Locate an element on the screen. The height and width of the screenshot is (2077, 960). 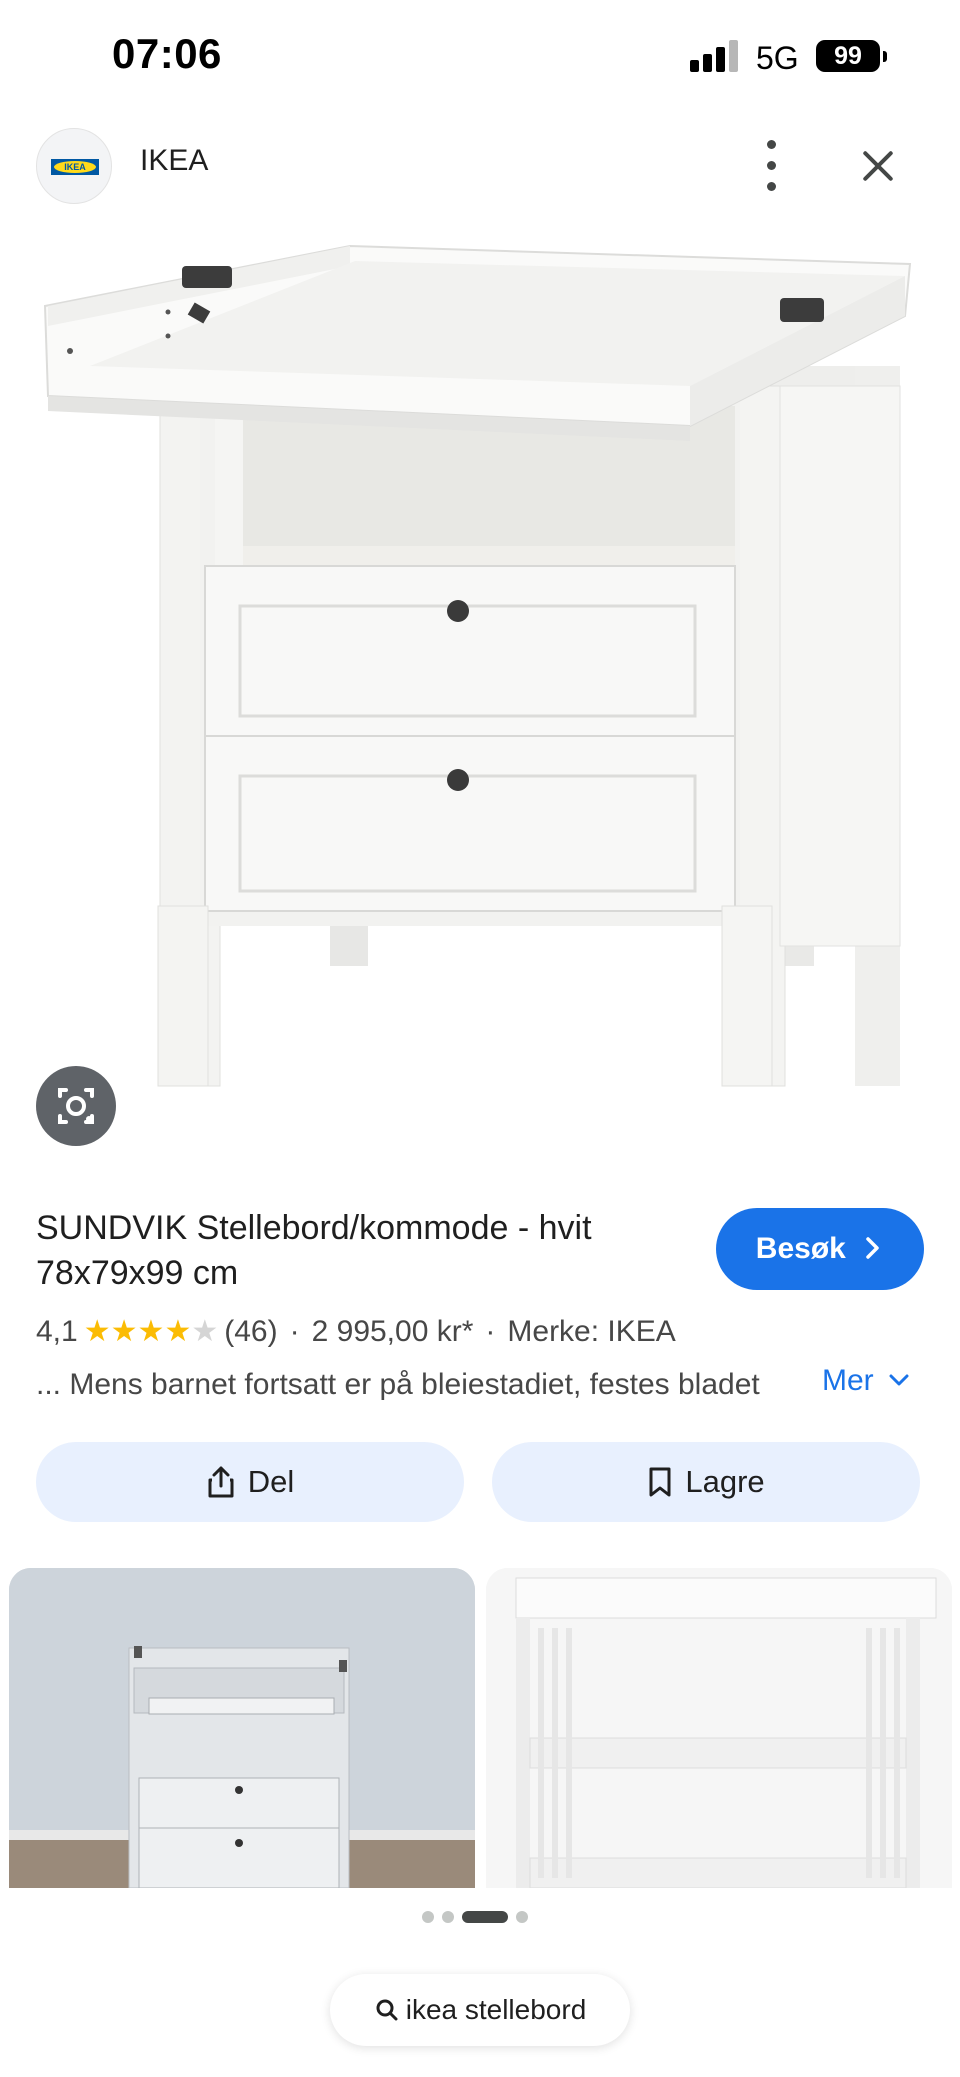
more-options-icon is located at coordinates (772, 166).